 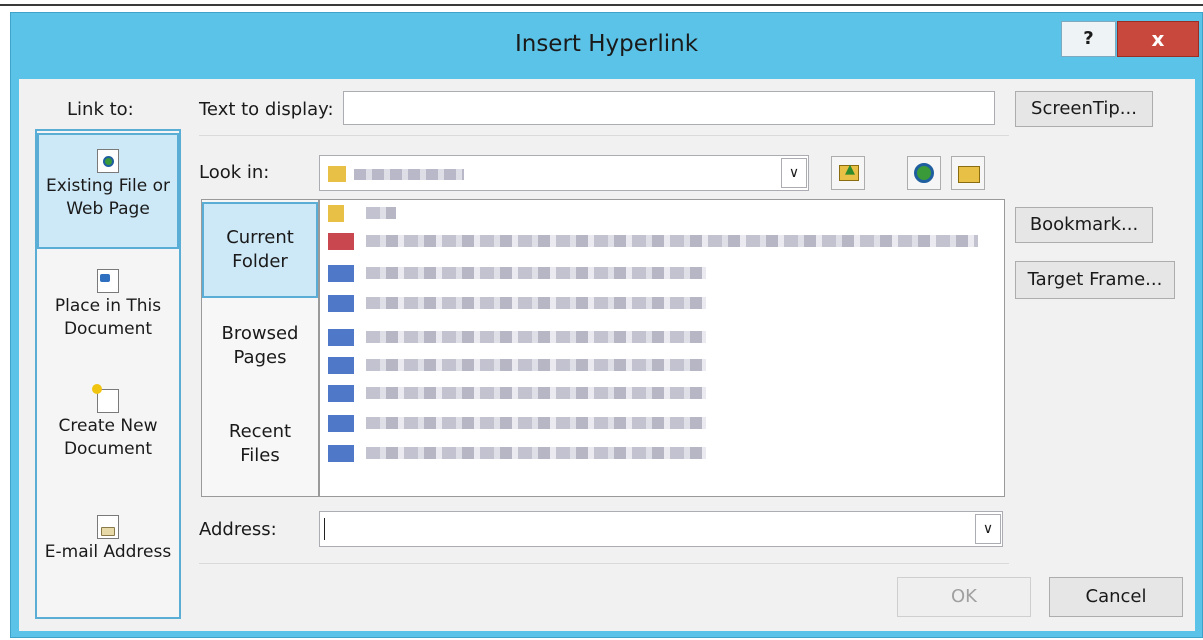 What do you see at coordinates (108, 449) in the screenshot?
I see `create-new-label-line2: Document` at bounding box center [108, 449].